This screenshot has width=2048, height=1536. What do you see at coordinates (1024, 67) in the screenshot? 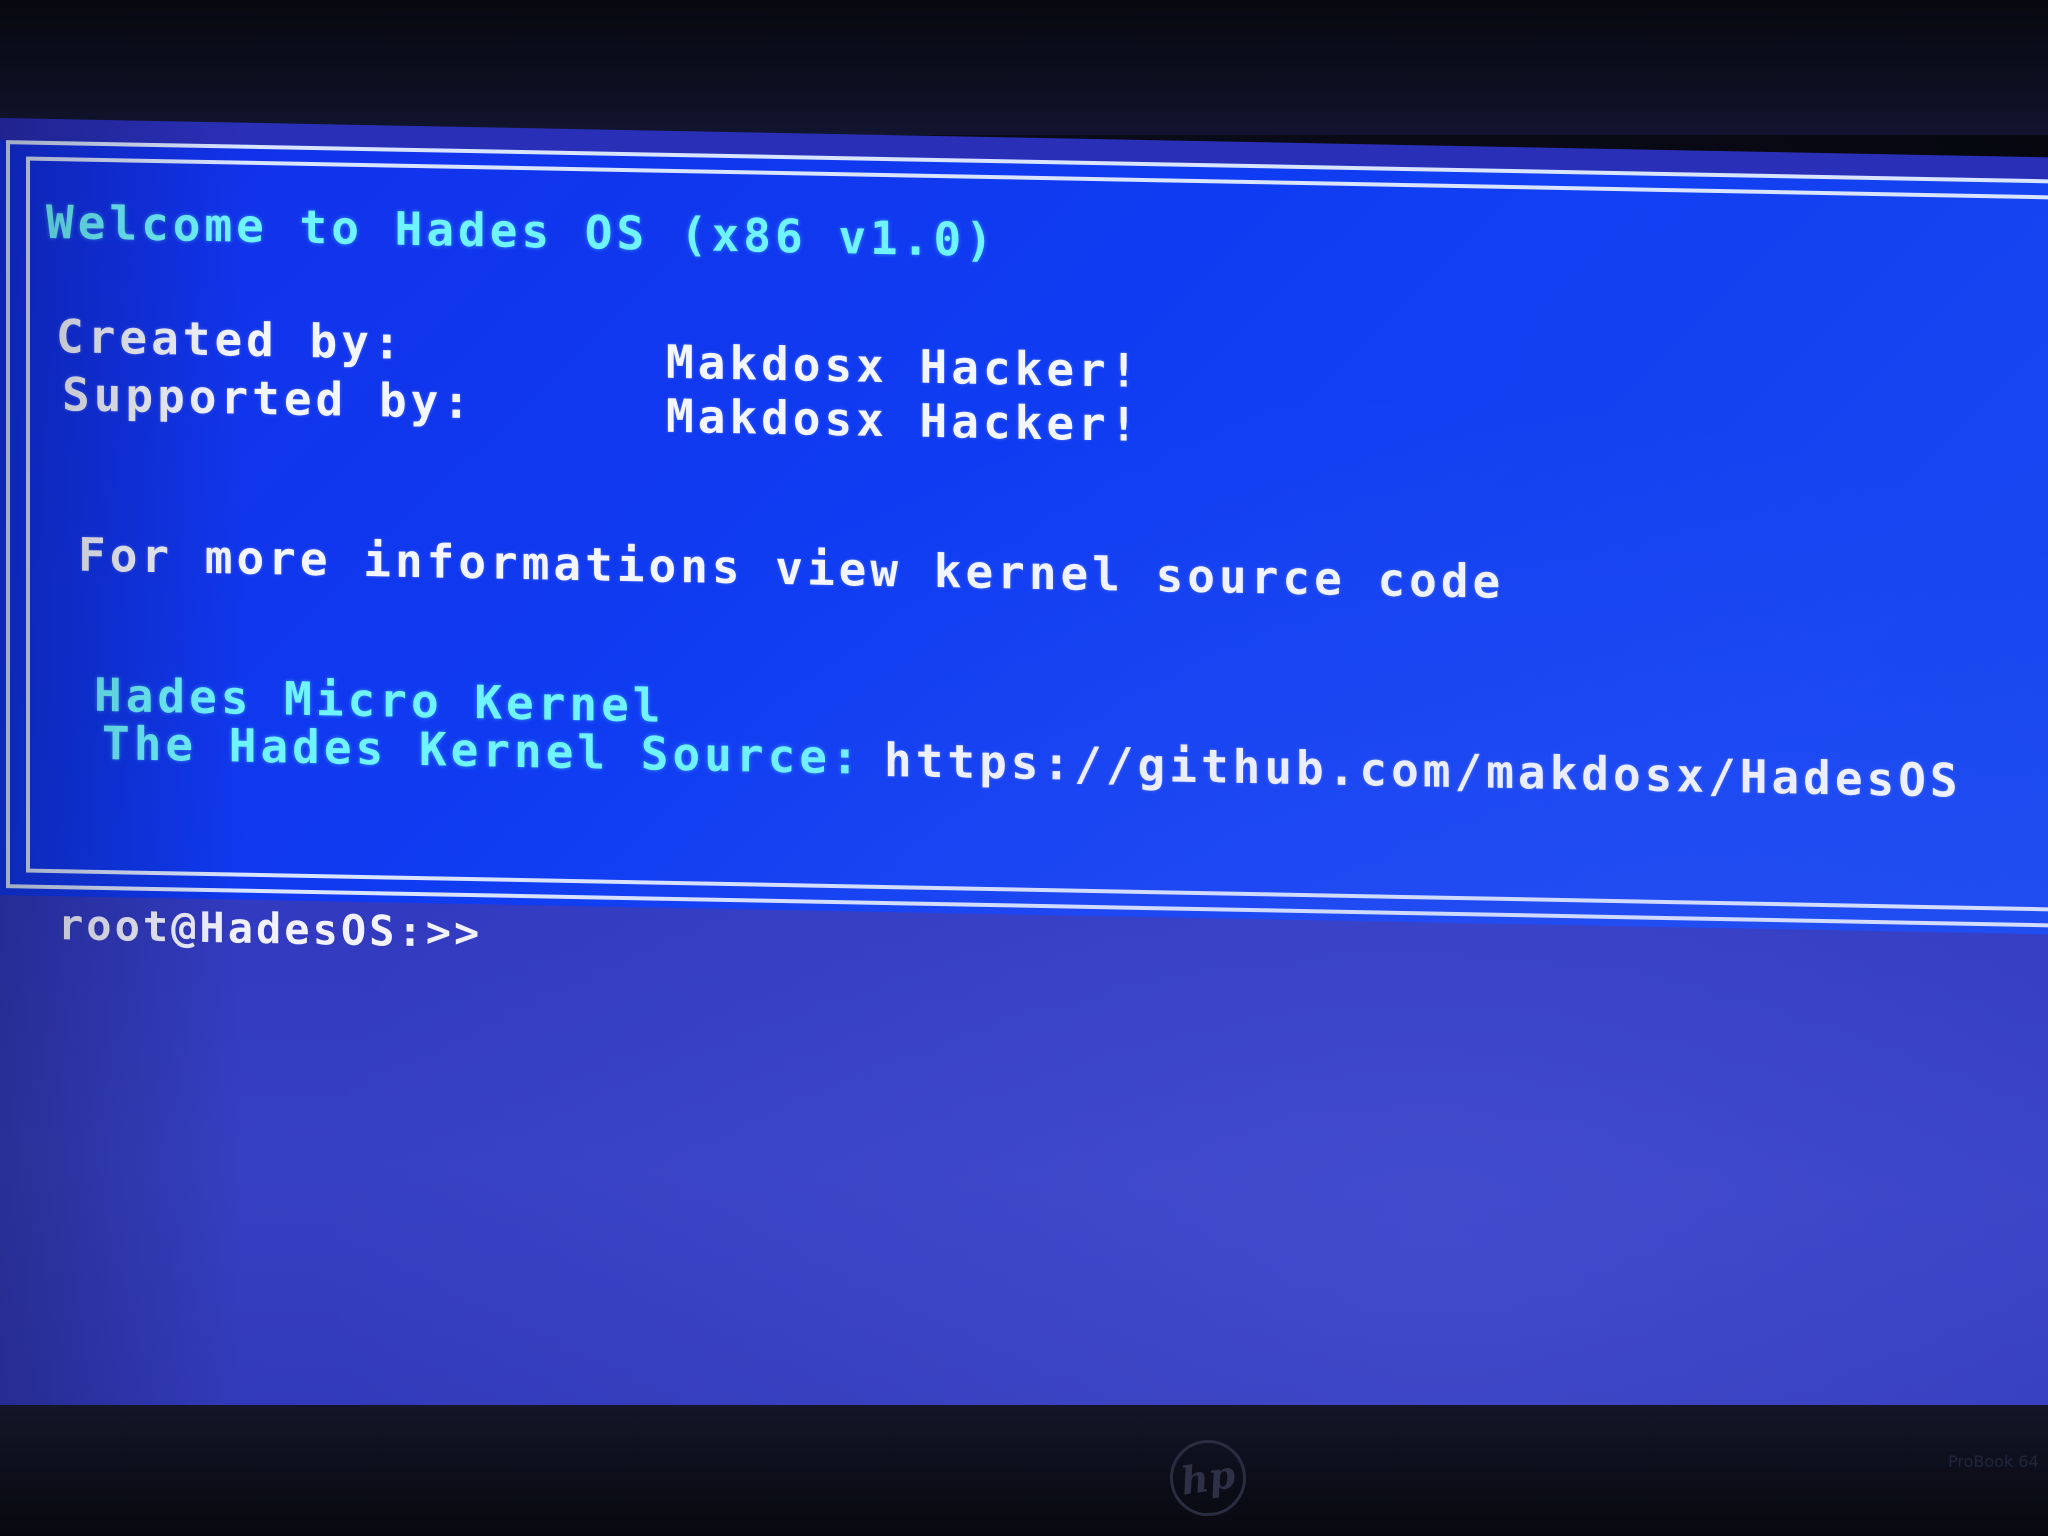
I see `laptop-bezel-top` at bounding box center [1024, 67].